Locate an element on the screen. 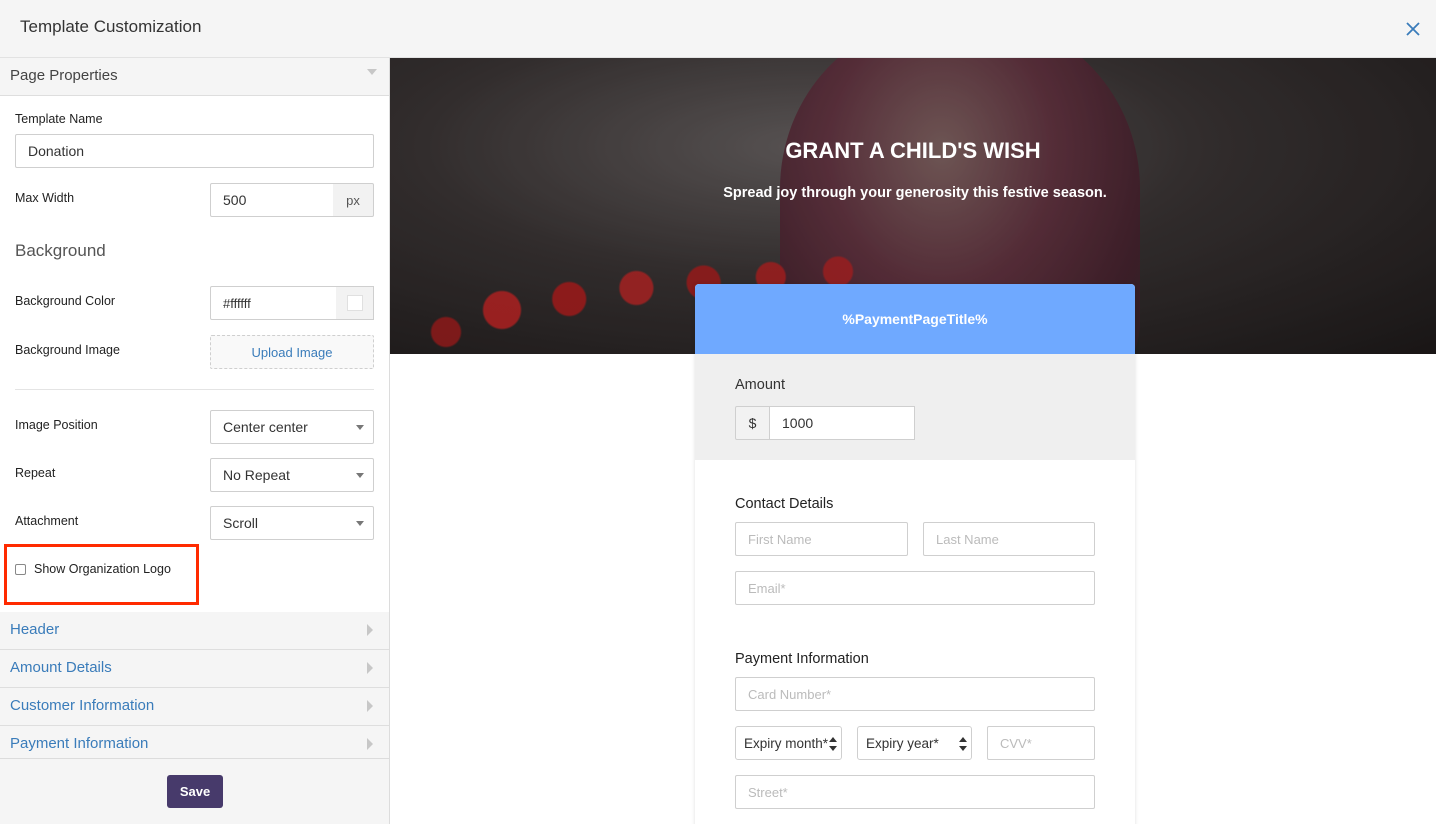 The image size is (1436, 824). currency-symbol: $ is located at coordinates (752, 423).